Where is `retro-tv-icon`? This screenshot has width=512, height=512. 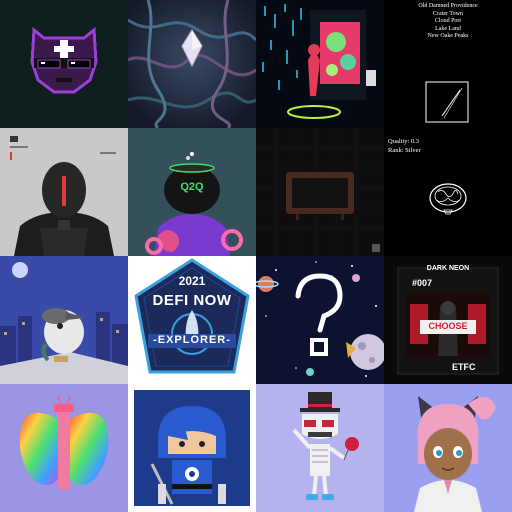
retro-tv-icon is located at coordinates (320, 192).